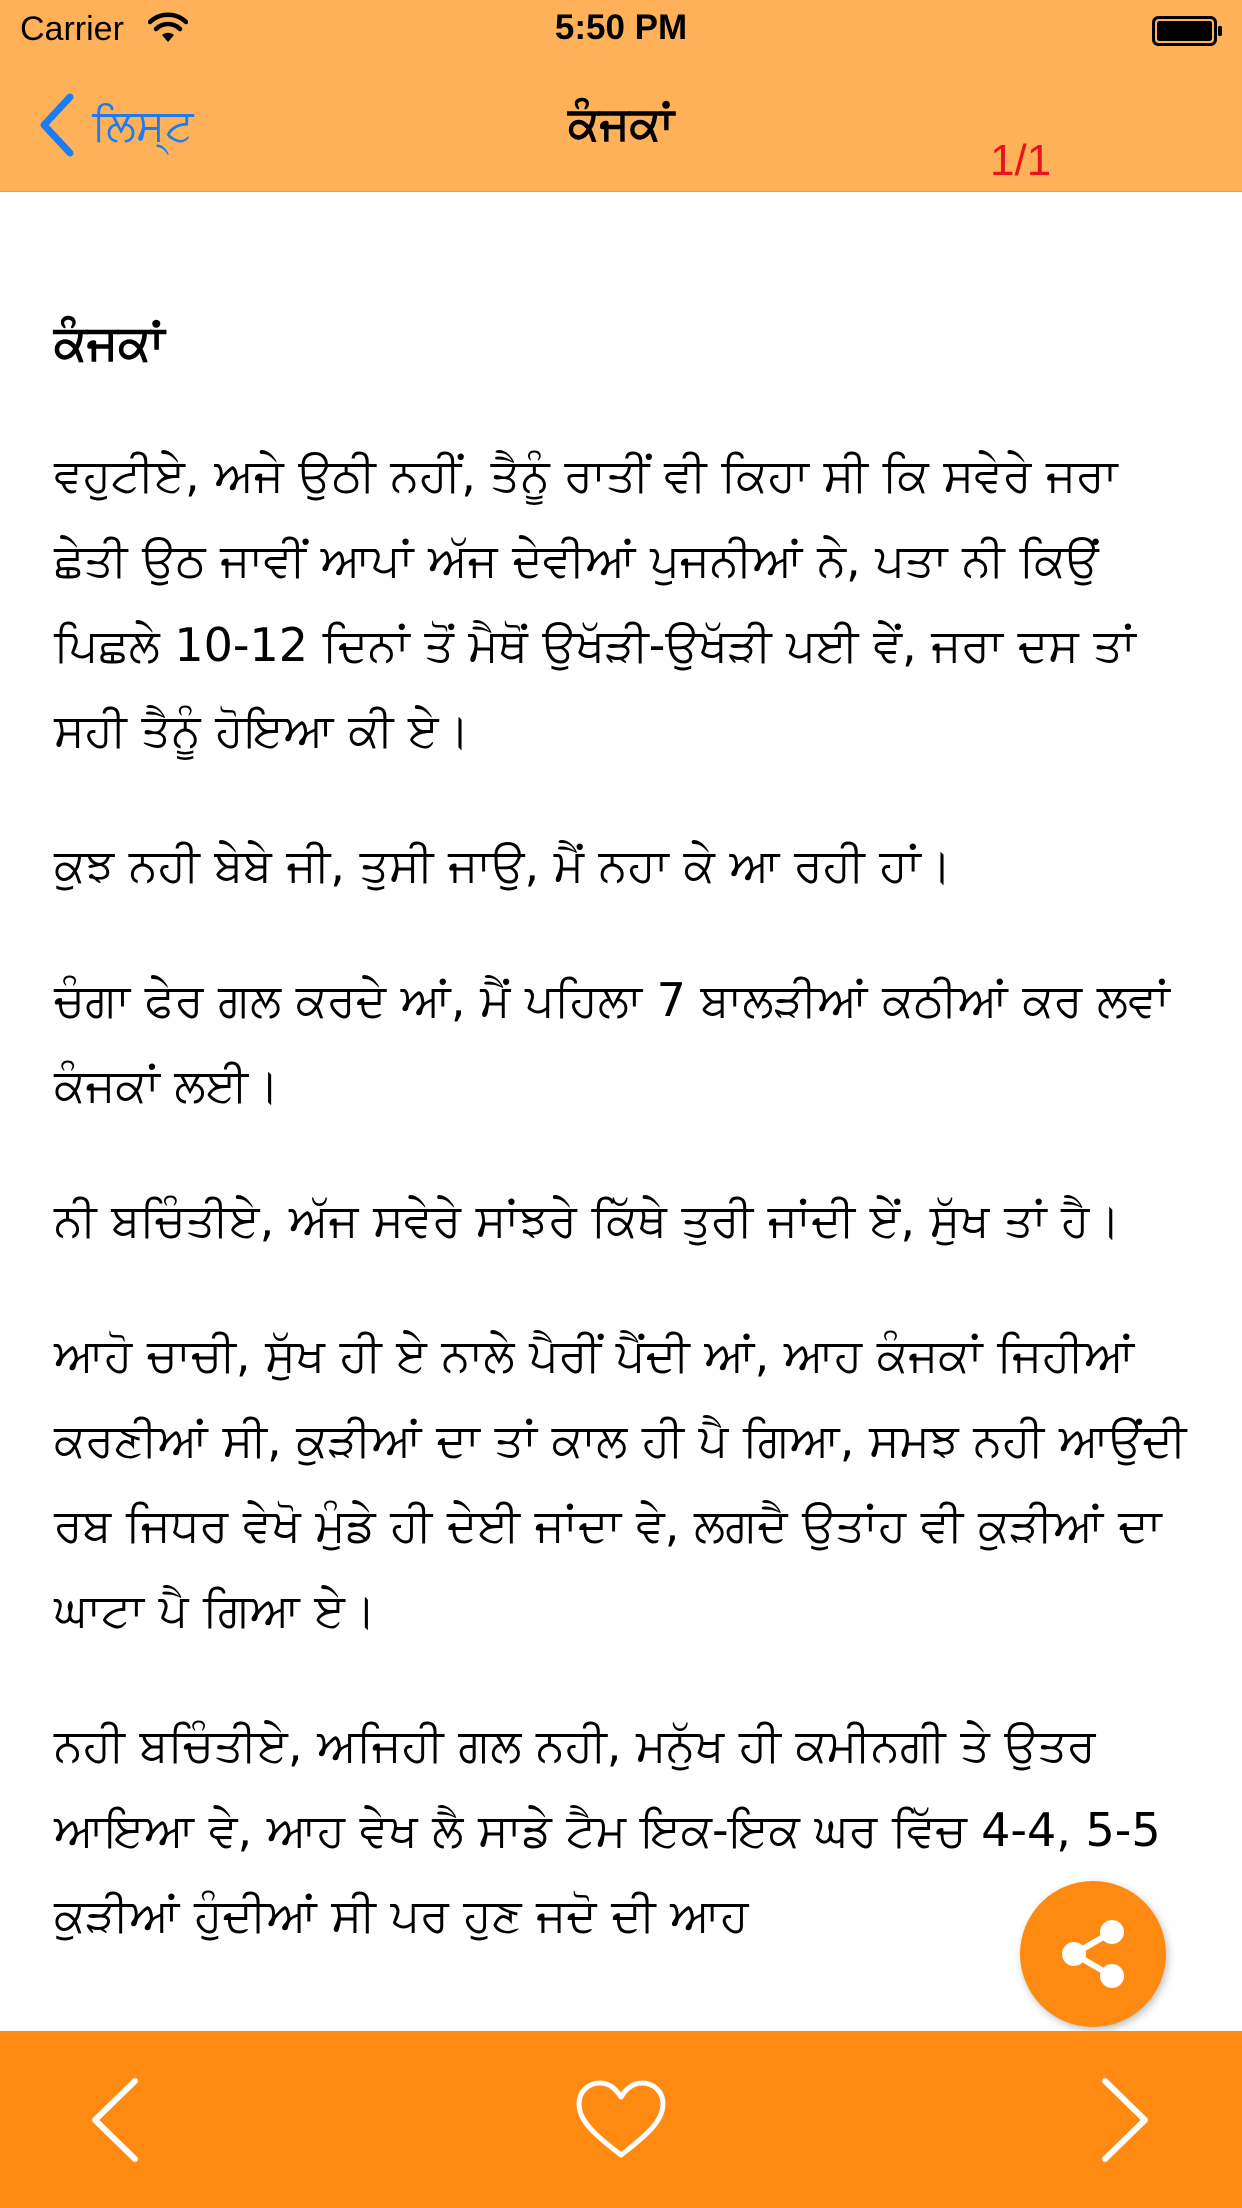 The image size is (1242, 2208). I want to click on status-bar: Carrier 5:50 PM, so click(621, 30).